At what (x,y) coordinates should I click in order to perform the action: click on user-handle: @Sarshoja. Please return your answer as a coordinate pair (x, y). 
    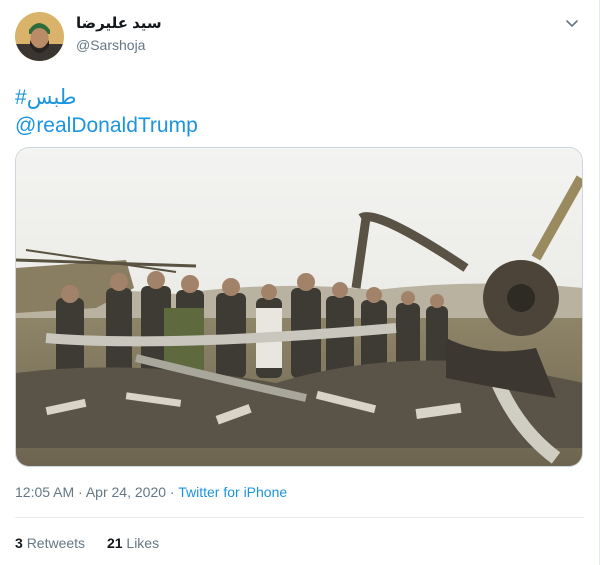
    Looking at the image, I should click on (110, 45).